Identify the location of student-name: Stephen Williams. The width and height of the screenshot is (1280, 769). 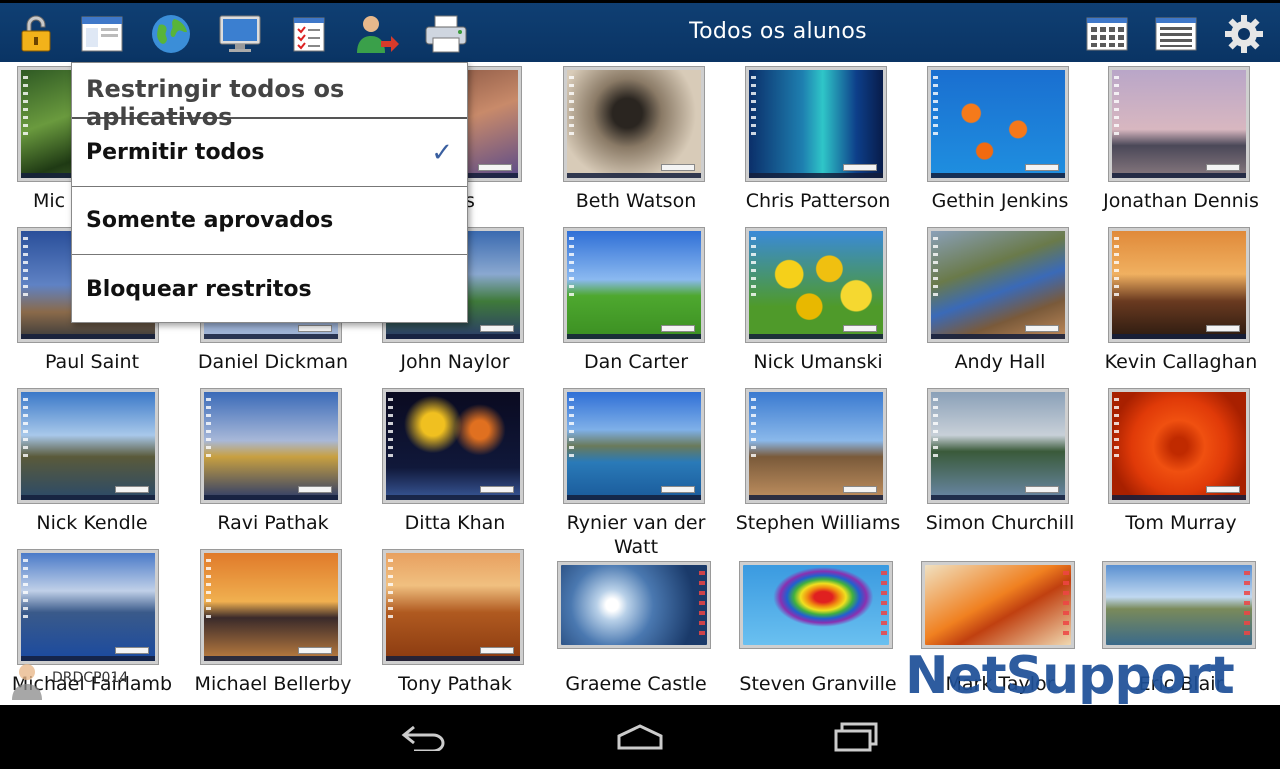
(818, 523).